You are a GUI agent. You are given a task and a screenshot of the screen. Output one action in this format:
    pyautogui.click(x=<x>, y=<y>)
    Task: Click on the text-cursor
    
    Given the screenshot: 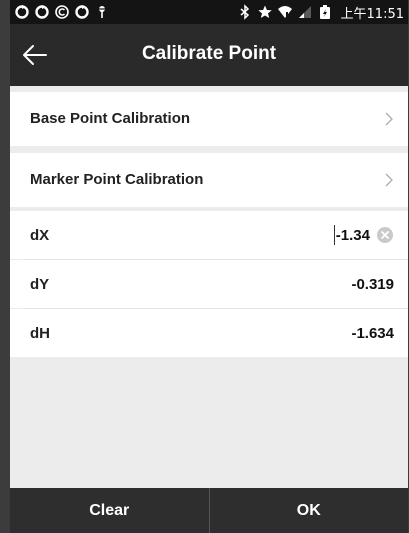 What is the action you would take?
    pyautogui.click(x=334, y=235)
    